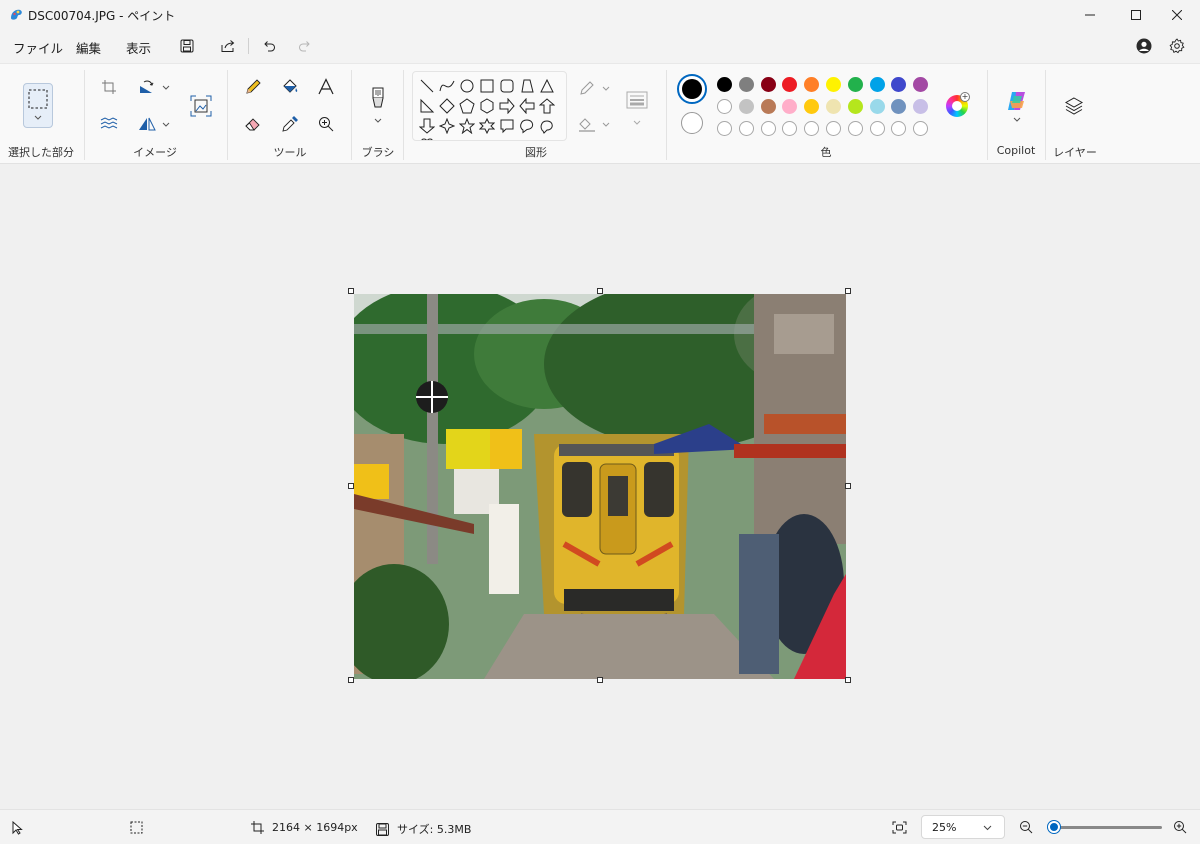 The image size is (1200, 844). What do you see at coordinates (1026, 827) in the screenshot?
I see `zoom-out-icon` at bounding box center [1026, 827].